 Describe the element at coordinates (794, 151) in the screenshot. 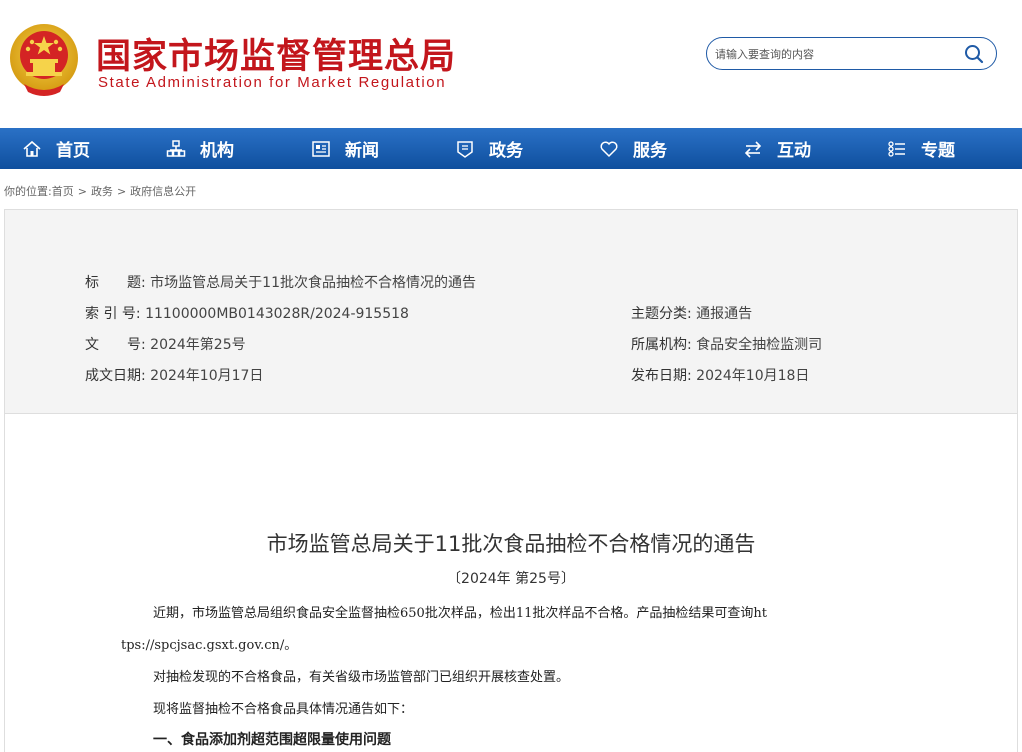

I see `nav-label: 互动` at that location.